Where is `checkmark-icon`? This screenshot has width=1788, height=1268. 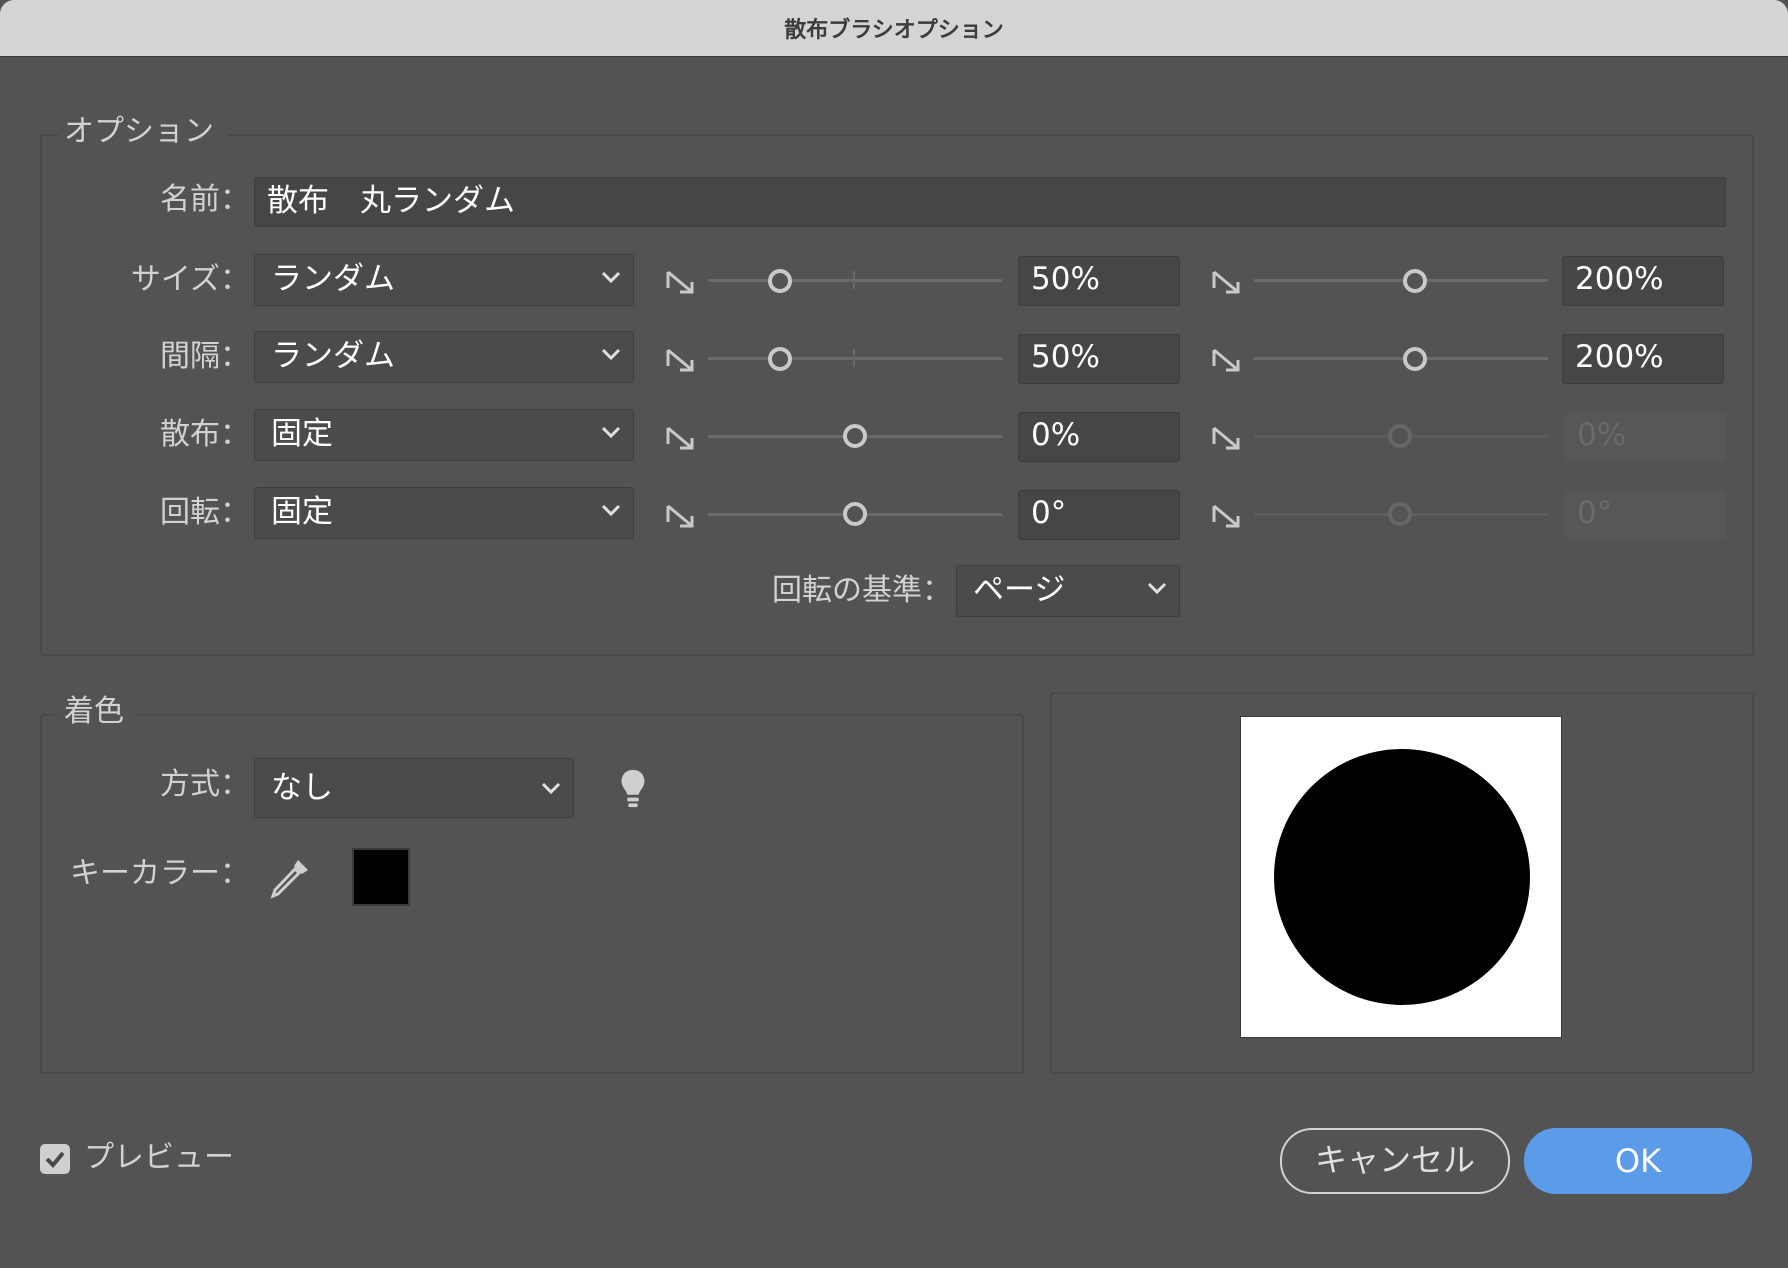 checkmark-icon is located at coordinates (55, 1159).